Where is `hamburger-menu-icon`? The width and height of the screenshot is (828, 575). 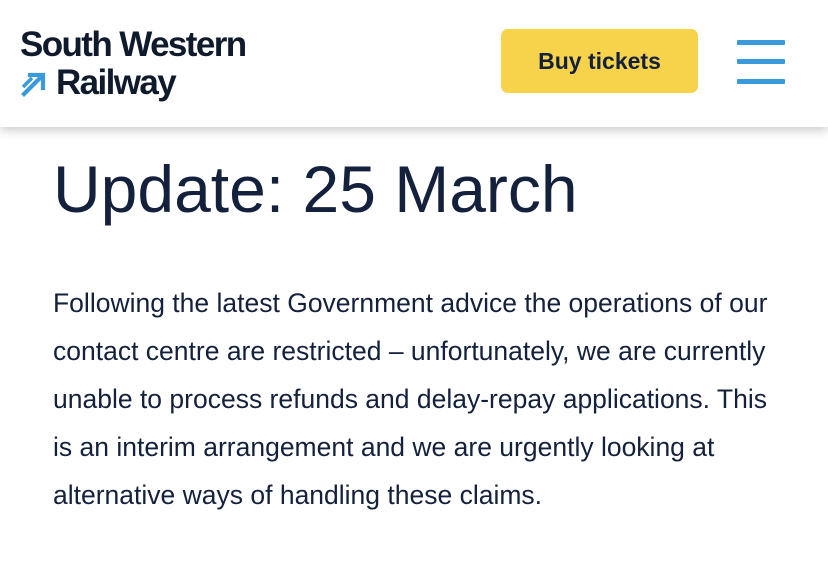 hamburger-menu-icon is located at coordinates (761, 62).